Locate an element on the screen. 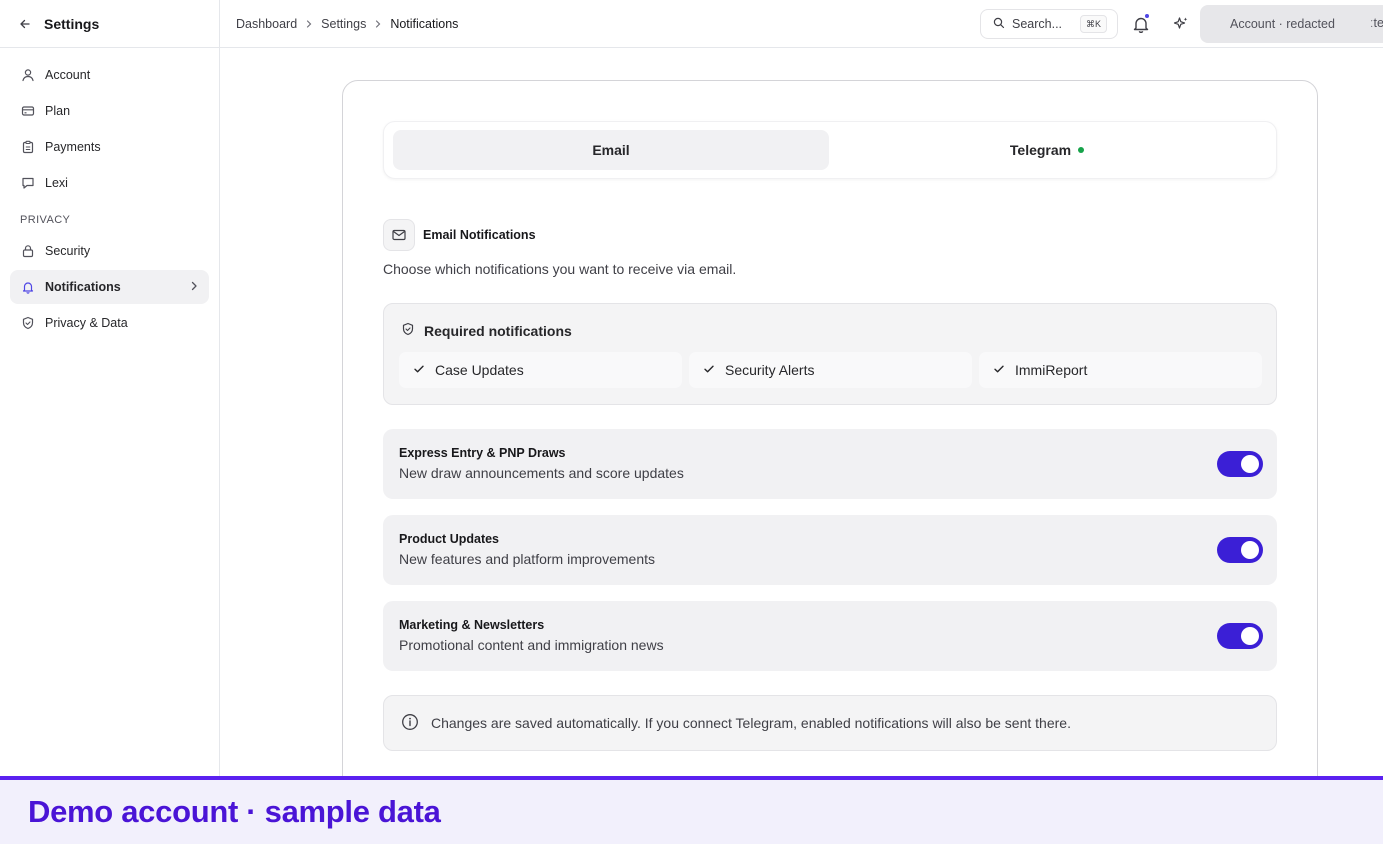  required-item-label: ImmiReport is located at coordinates (1051, 370).